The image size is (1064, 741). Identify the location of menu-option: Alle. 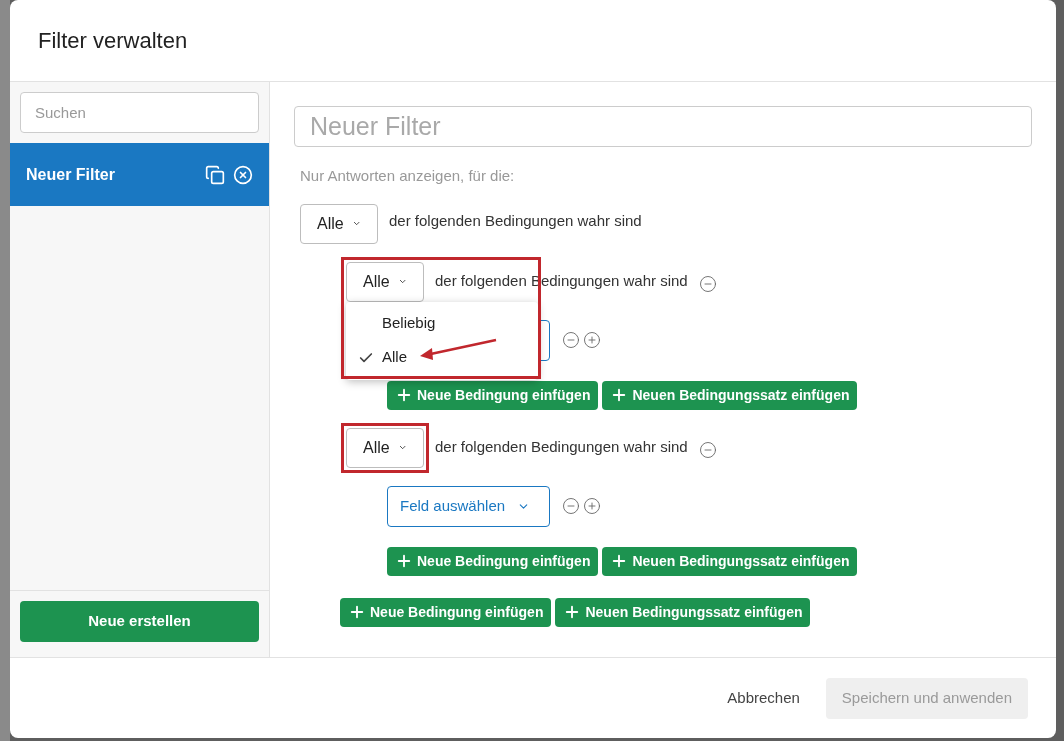
(442, 357).